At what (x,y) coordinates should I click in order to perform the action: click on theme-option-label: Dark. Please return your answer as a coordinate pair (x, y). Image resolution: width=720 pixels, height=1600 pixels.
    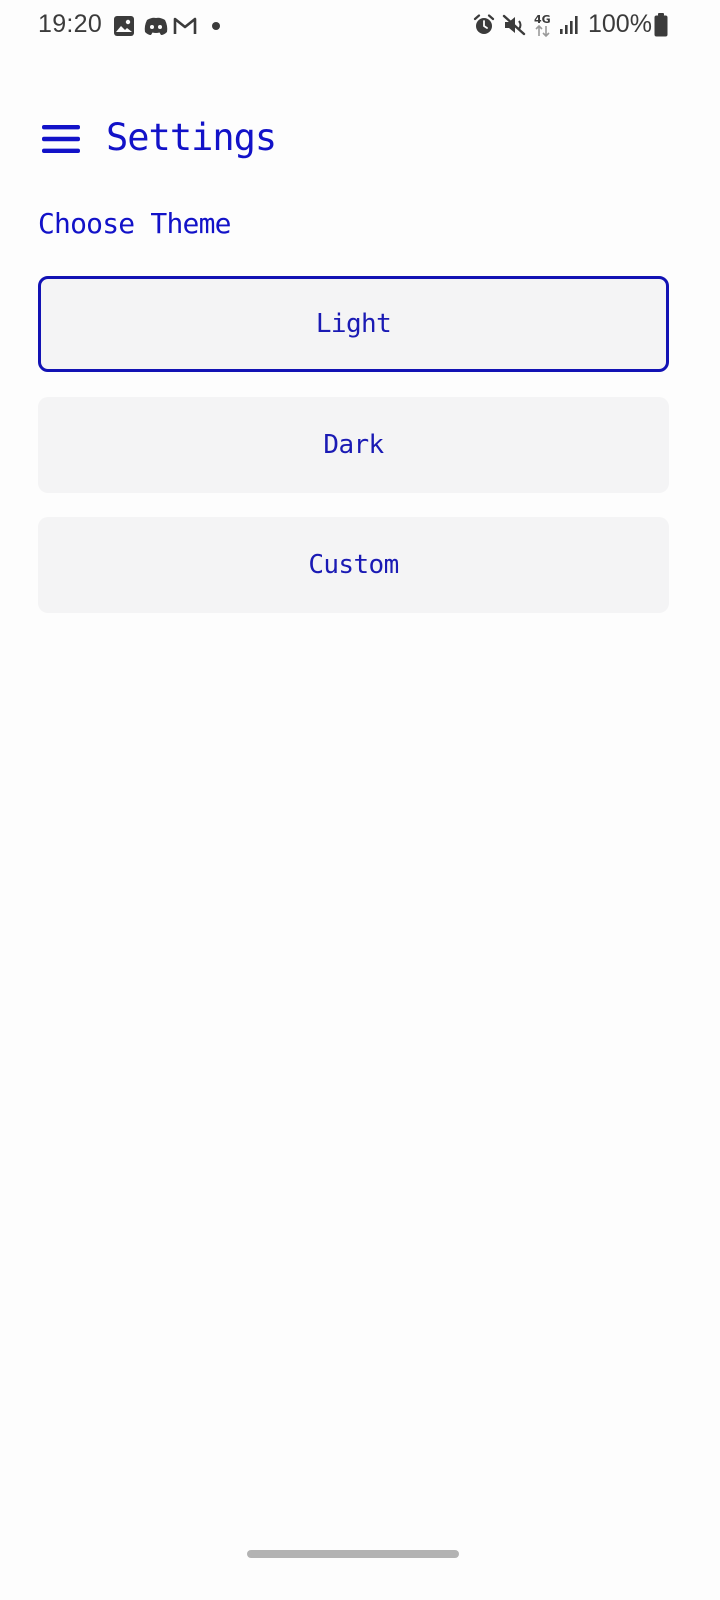
    Looking at the image, I should click on (353, 445).